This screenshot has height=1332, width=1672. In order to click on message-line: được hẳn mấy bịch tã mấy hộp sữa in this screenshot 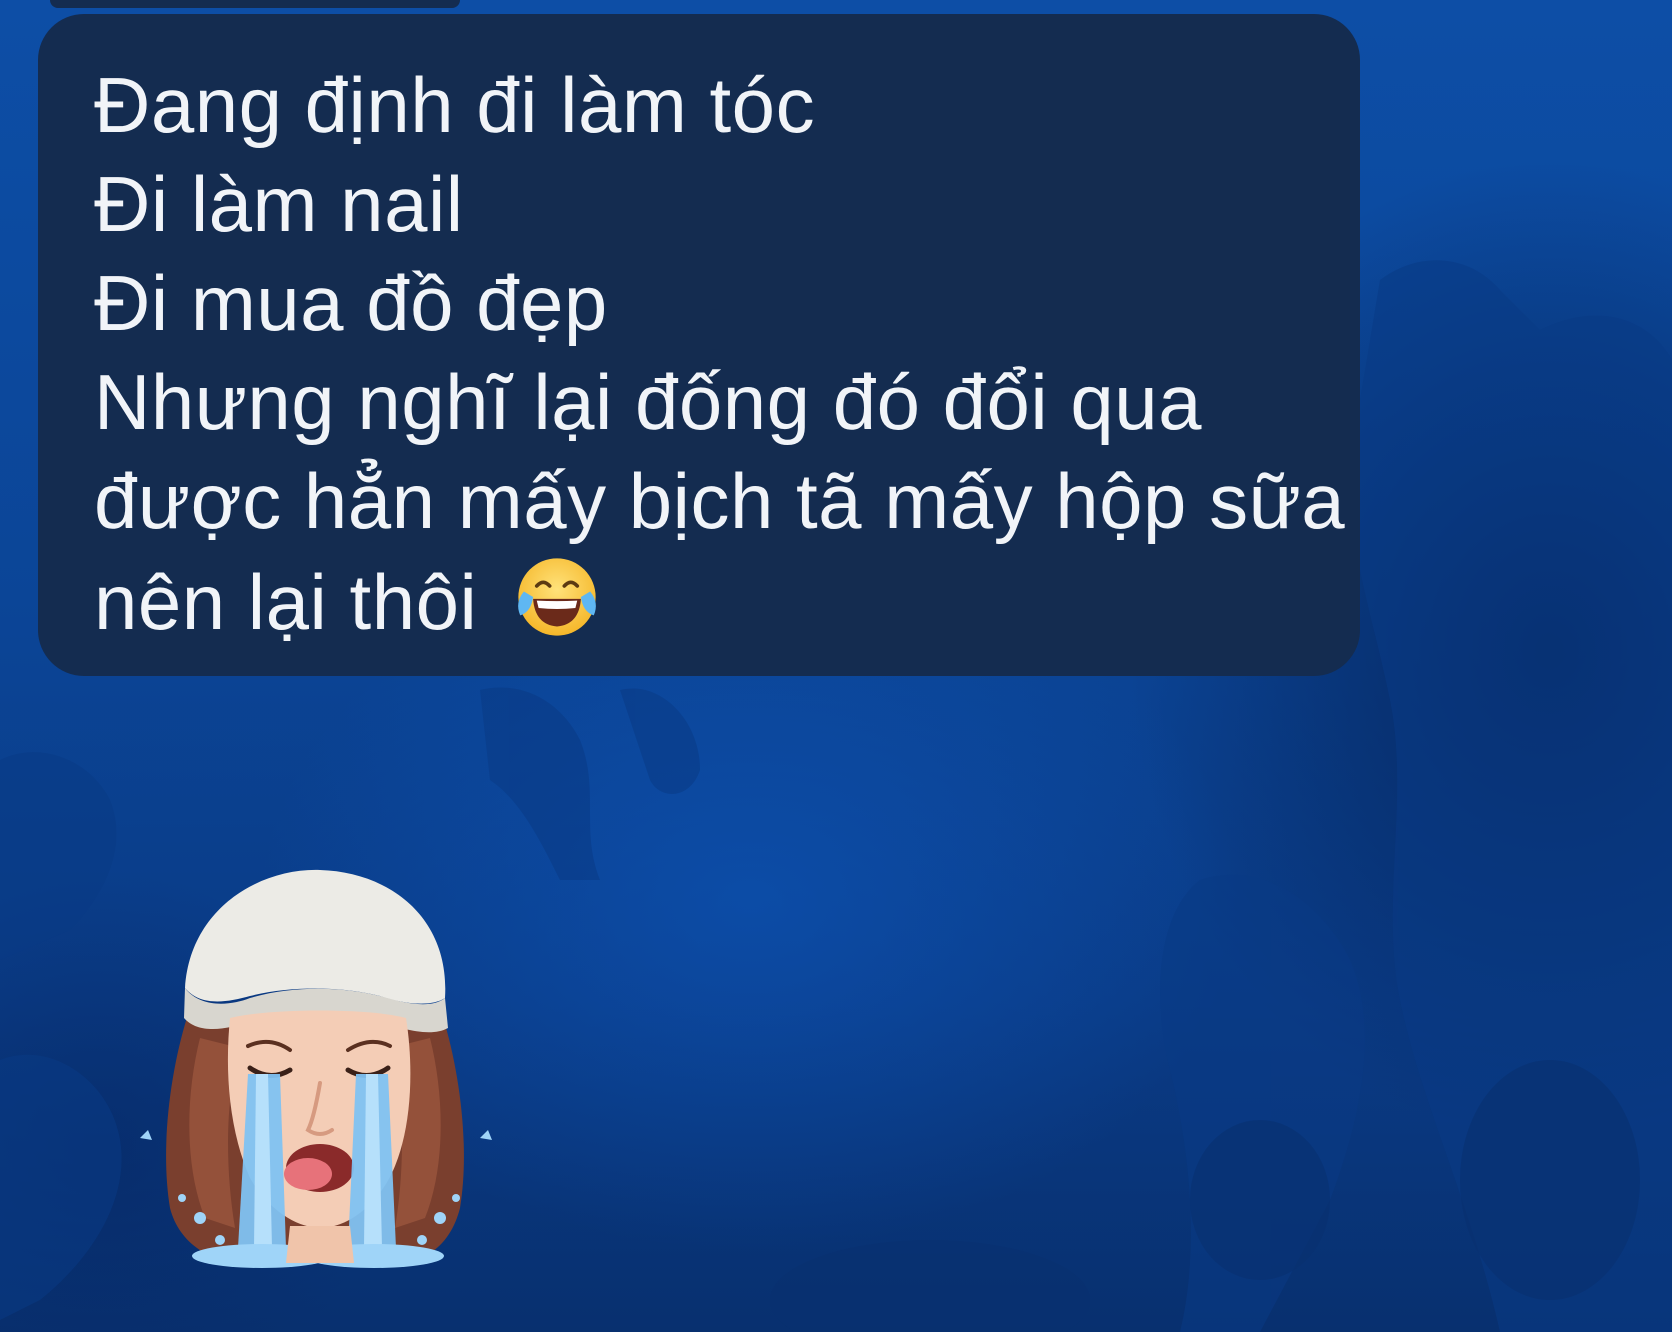, I will do `click(720, 501)`.